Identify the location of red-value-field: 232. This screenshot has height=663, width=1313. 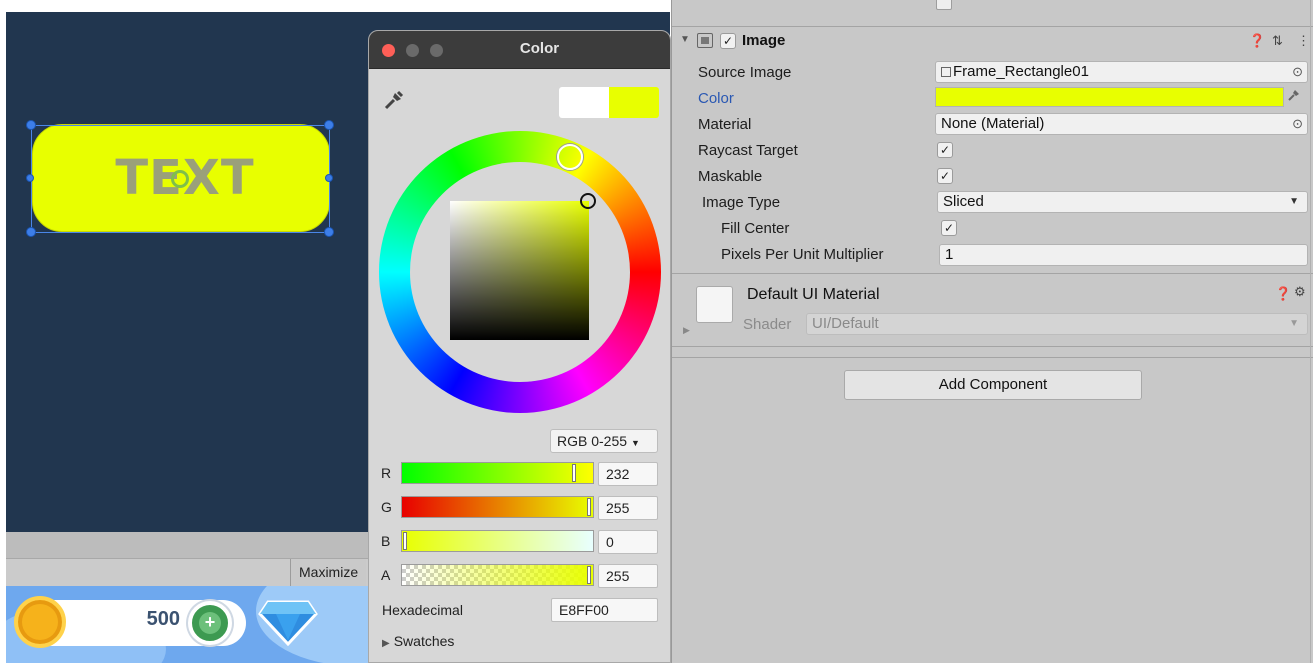
(628, 474).